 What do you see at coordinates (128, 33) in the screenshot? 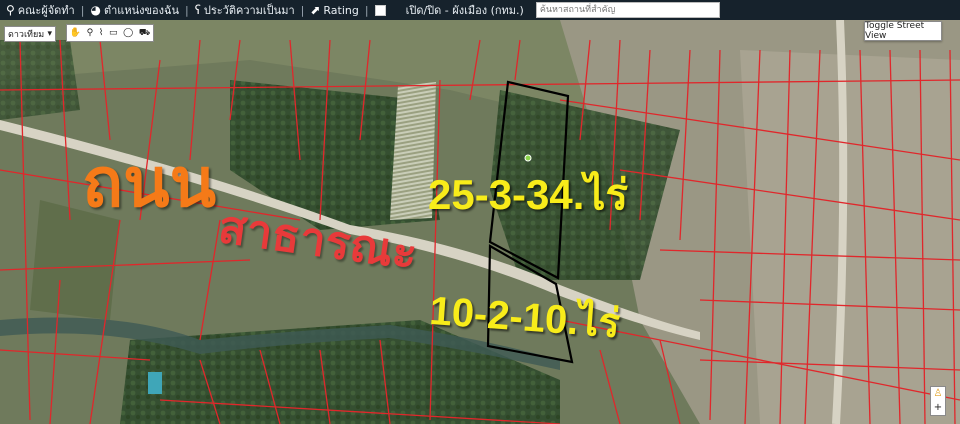
I see `circle-icon: ◯` at bounding box center [128, 33].